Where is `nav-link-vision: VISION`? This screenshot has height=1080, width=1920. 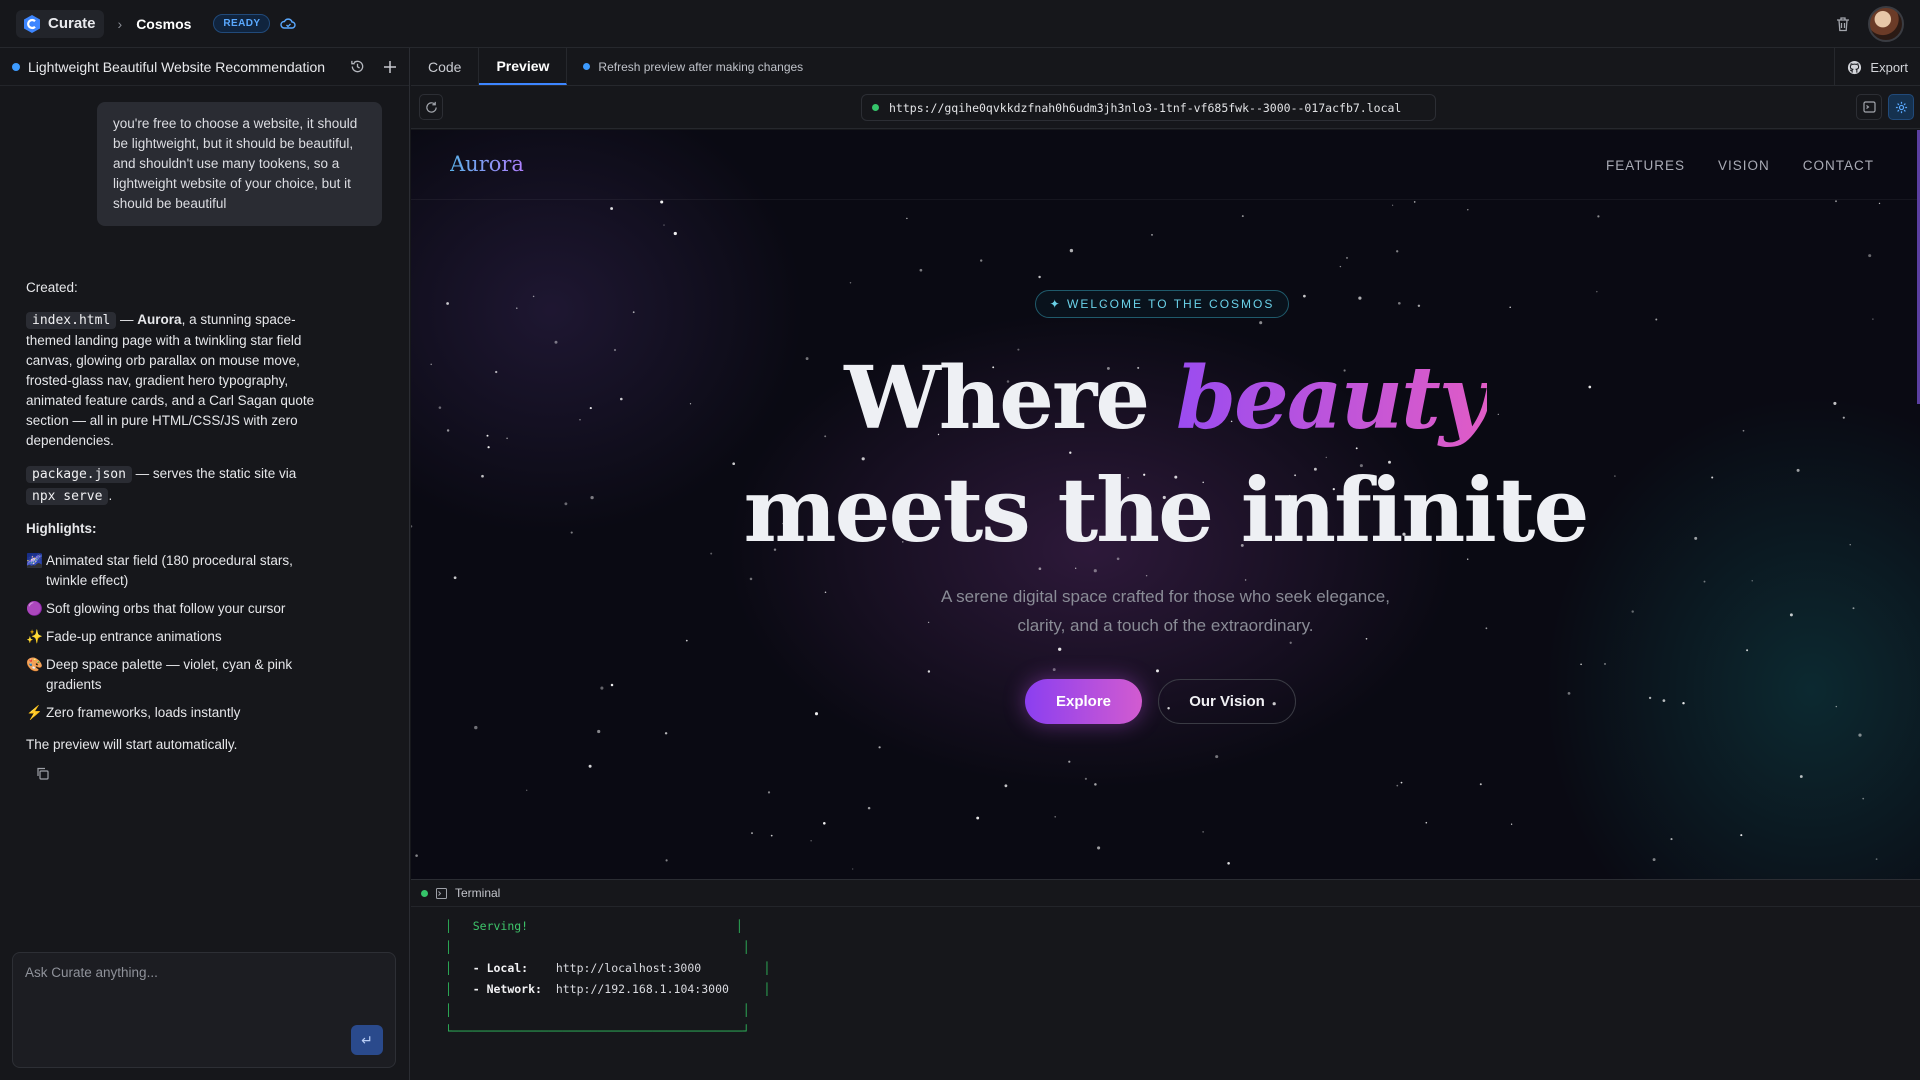 nav-link-vision: VISION is located at coordinates (1744, 165).